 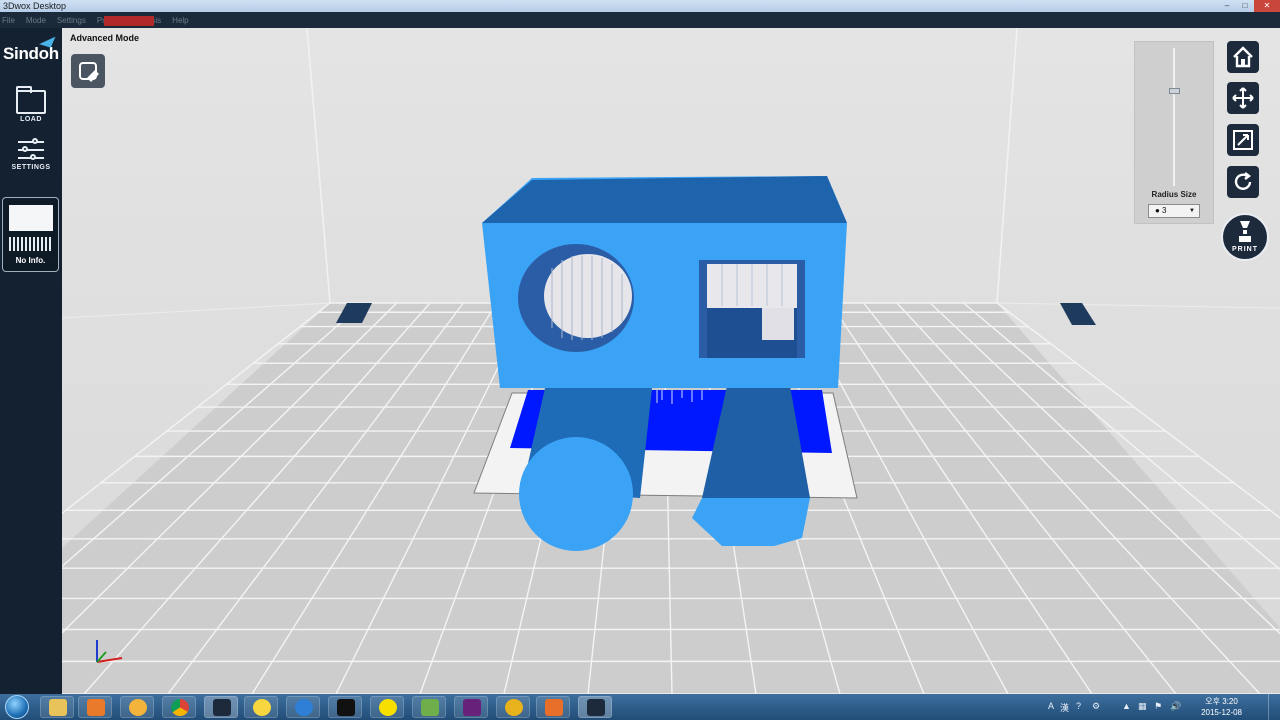 I want to click on taskbar-explorer, so click(x=57, y=707).